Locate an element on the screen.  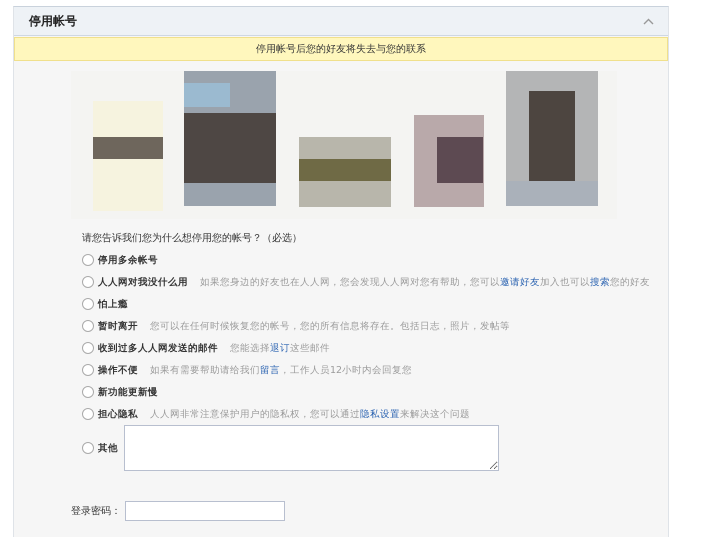
password-label: 登录密码： is located at coordinates (96, 511).